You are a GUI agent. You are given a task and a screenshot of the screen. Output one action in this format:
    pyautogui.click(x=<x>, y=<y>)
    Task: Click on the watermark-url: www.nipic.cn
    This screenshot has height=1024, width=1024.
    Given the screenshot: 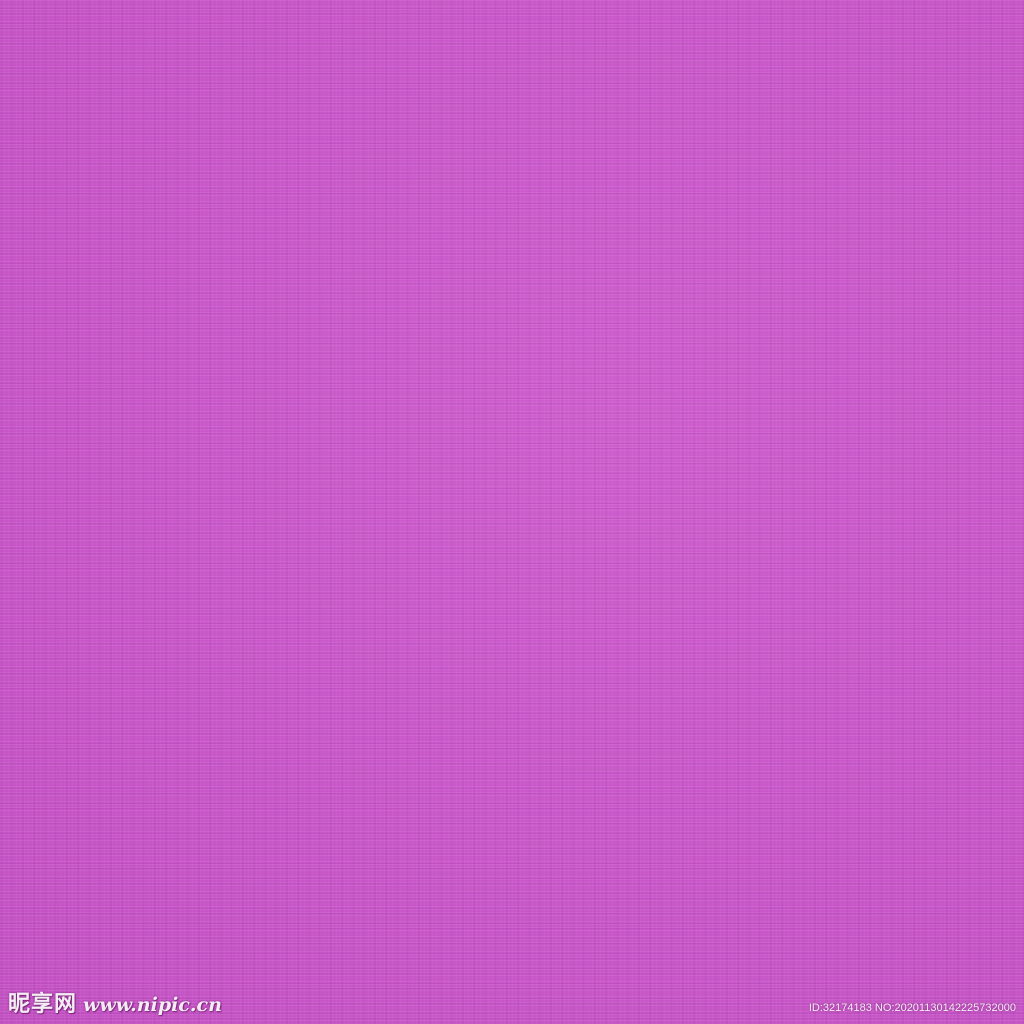 What is the action you would take?
    pyautogui.click(x=152, y=1005)
    